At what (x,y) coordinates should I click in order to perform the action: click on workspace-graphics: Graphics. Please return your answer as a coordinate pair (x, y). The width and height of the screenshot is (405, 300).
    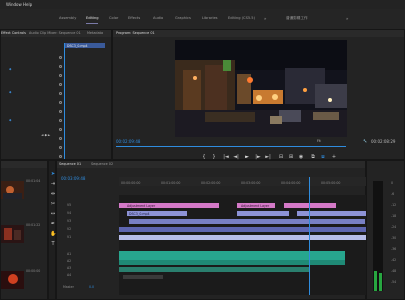
    Looking at the image, I should click on (183, 18).